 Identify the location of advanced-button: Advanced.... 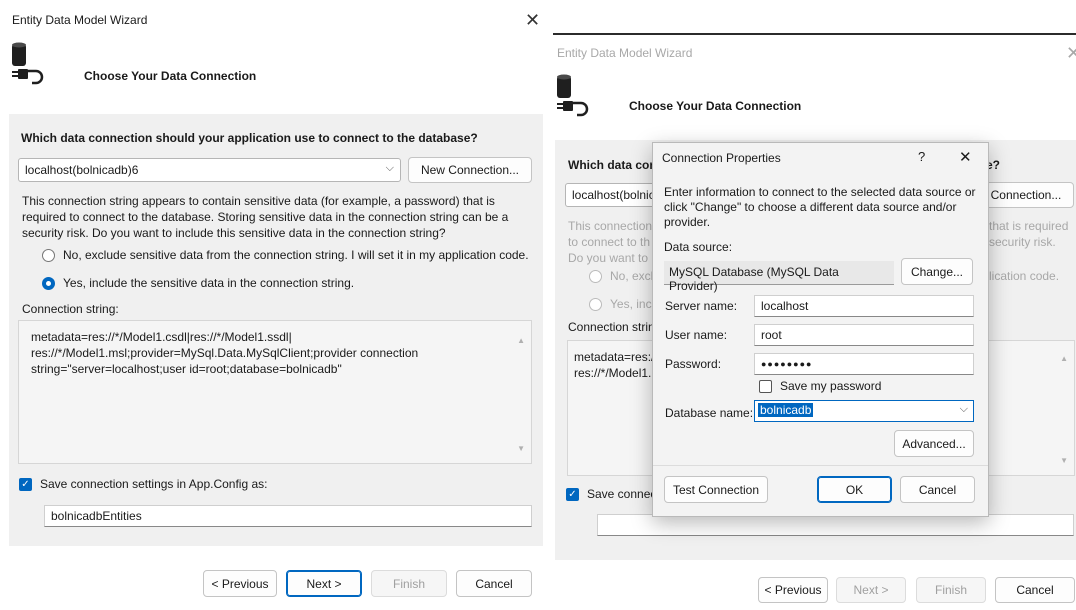
(934, 443).